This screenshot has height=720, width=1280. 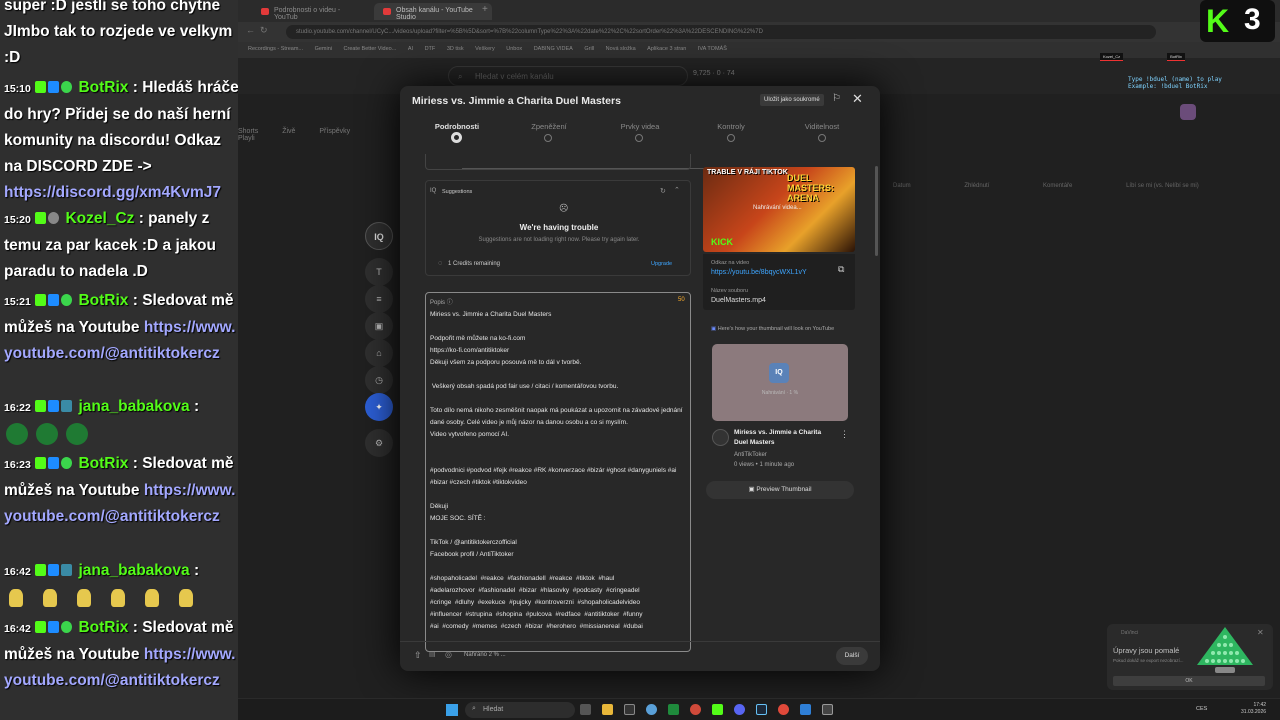 I want to click on iq-icon: ▣, so click(x=751, y=489).